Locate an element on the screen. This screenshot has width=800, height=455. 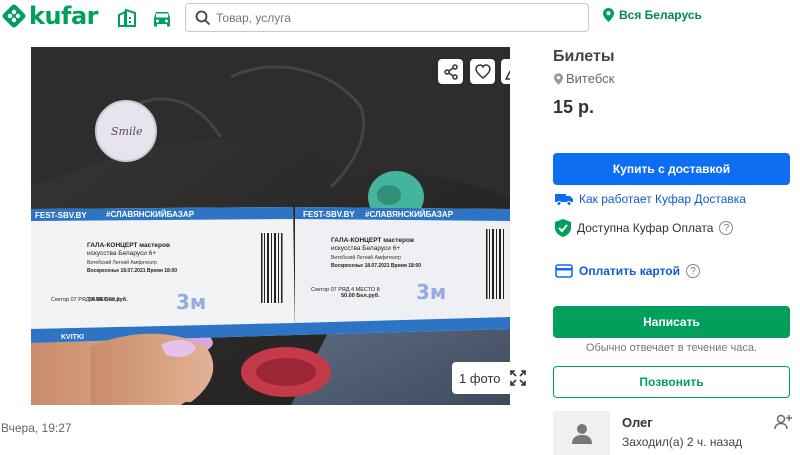
kufar-pay-label: Доступна Куфар Оплата is located at coordinates (645, 228).